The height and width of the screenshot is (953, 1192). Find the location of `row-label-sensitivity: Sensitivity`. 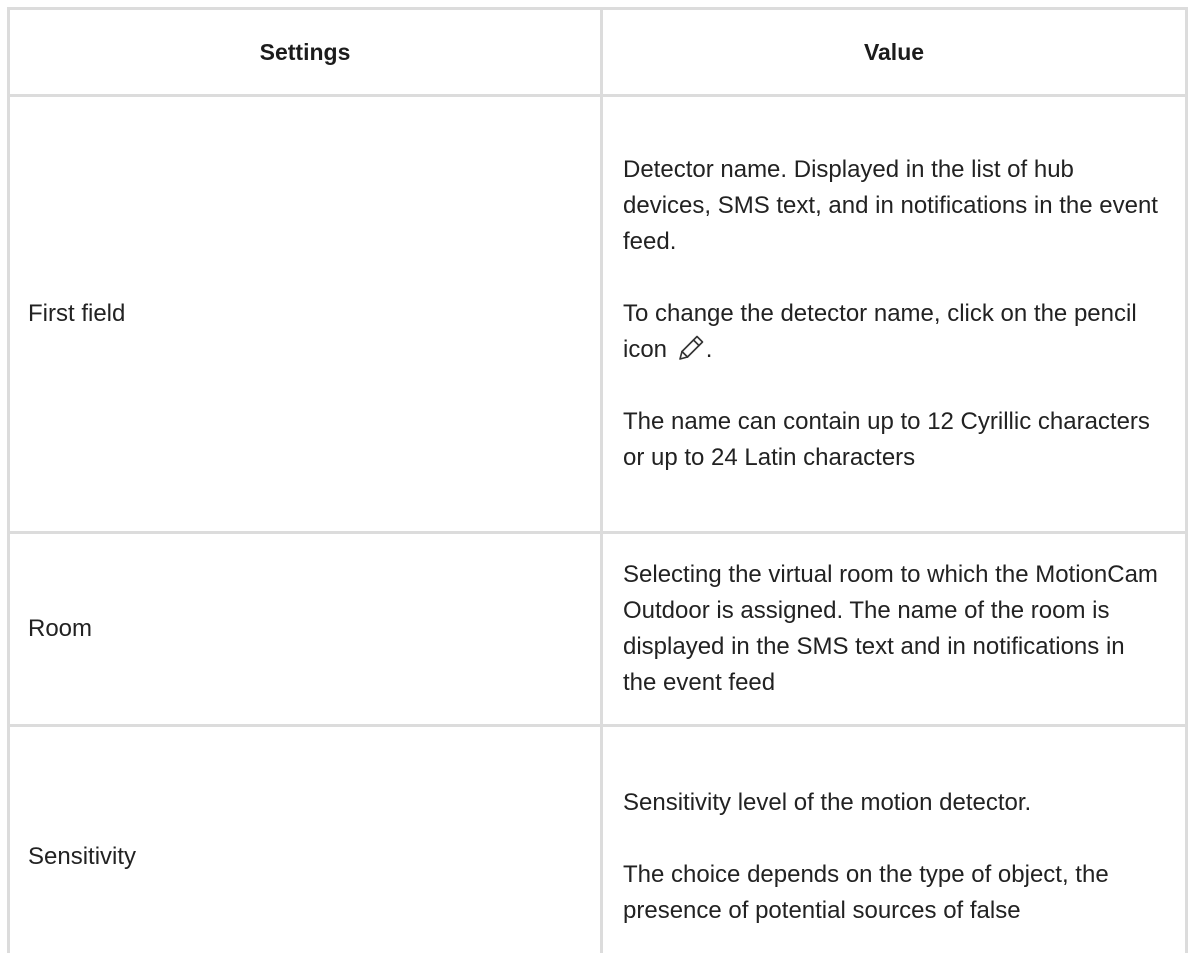

row-label-sensitivity: Sensitivity is located at coordinates (305, 838).